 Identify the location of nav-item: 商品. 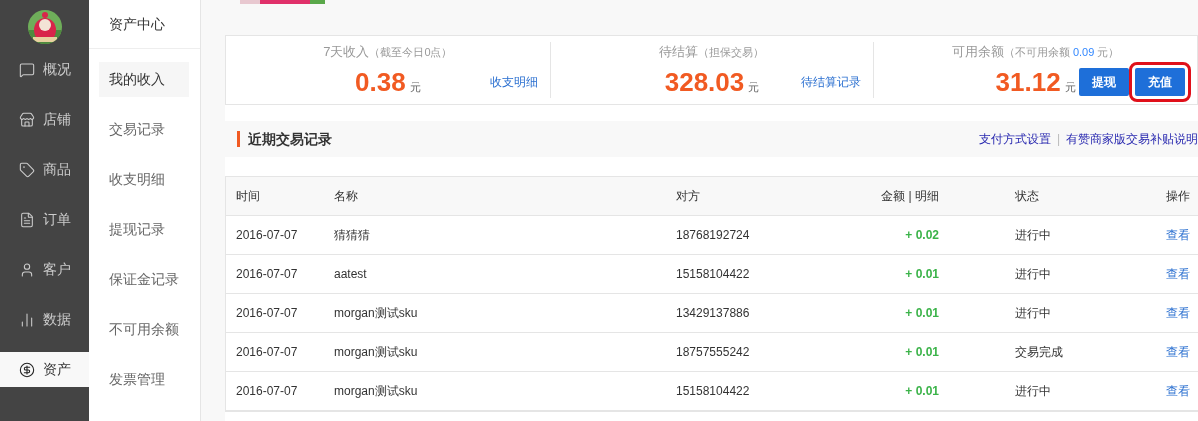
(44, 169).